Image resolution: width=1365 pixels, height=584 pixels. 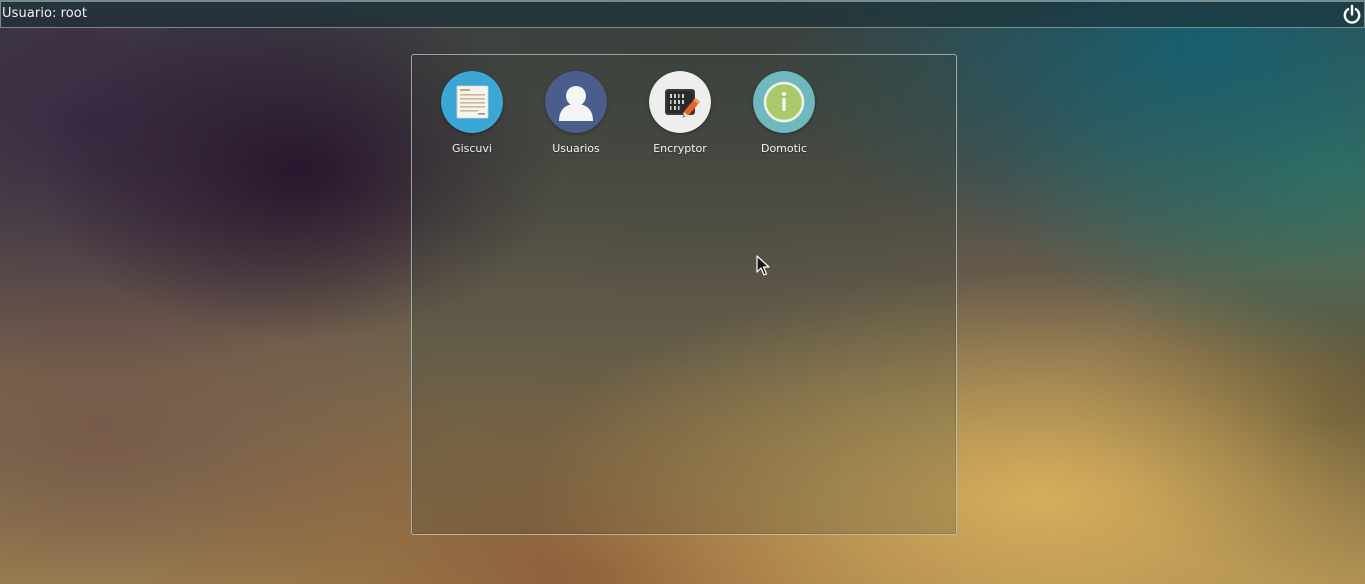 What do you see at coordinates (784, 148) in the screenshot?
I see `app-label: Domotic` at bounding box center [784, 148].